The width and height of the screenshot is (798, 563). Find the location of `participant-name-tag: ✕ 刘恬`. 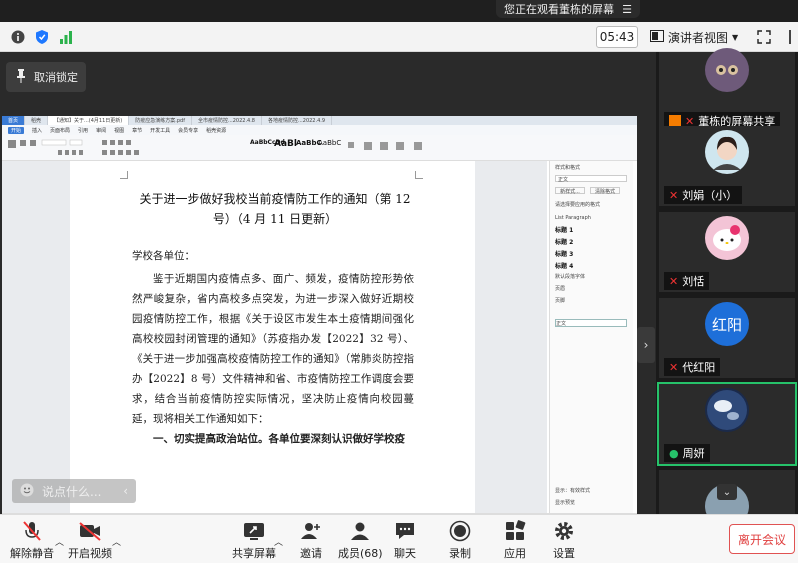

participant-name-tag: ✕ 刘恬 is located at coordinates (687, 281).